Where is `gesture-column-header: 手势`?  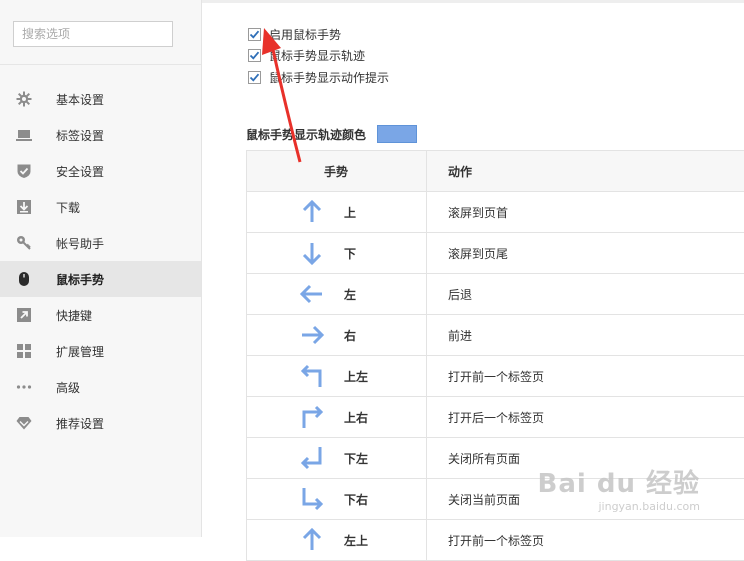
gesture-column-header: 手势 is located at coordinates (336, 171).